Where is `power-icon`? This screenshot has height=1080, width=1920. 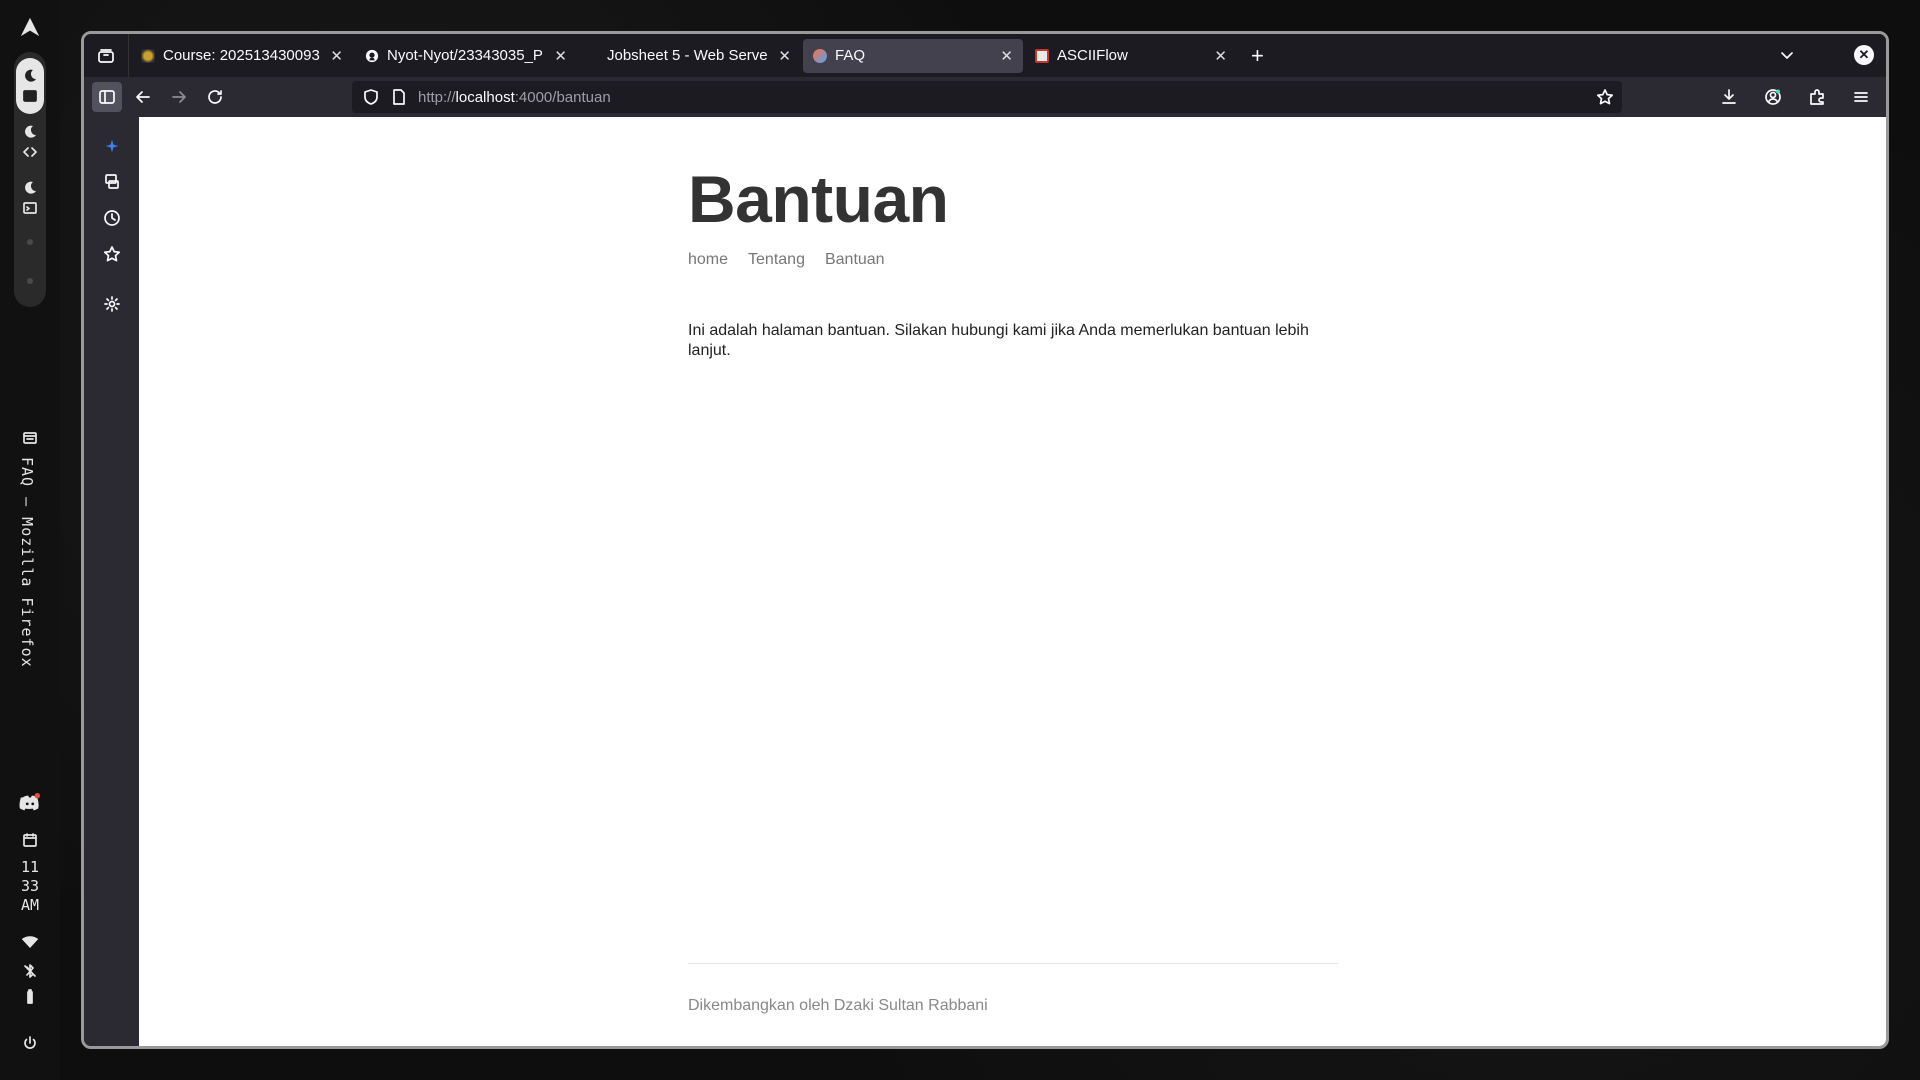
power-icon is located at coordinates (30, 1043).